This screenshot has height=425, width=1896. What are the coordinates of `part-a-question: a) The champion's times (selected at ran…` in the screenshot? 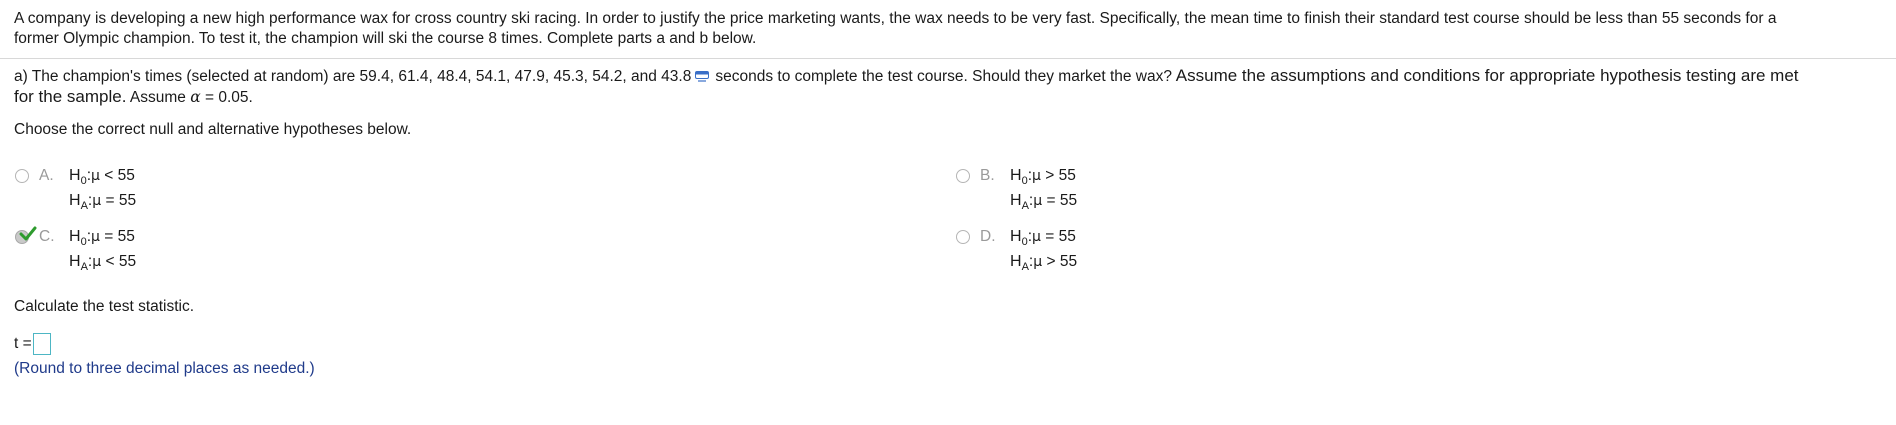 It's located at (951, 87).